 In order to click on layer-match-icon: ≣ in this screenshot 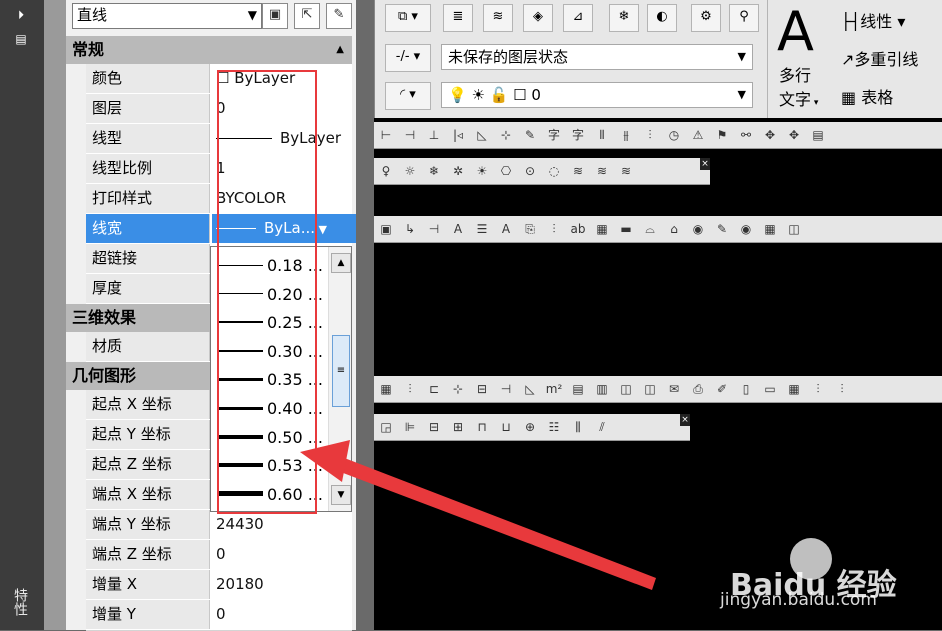, I will do `click(458, 18)`.